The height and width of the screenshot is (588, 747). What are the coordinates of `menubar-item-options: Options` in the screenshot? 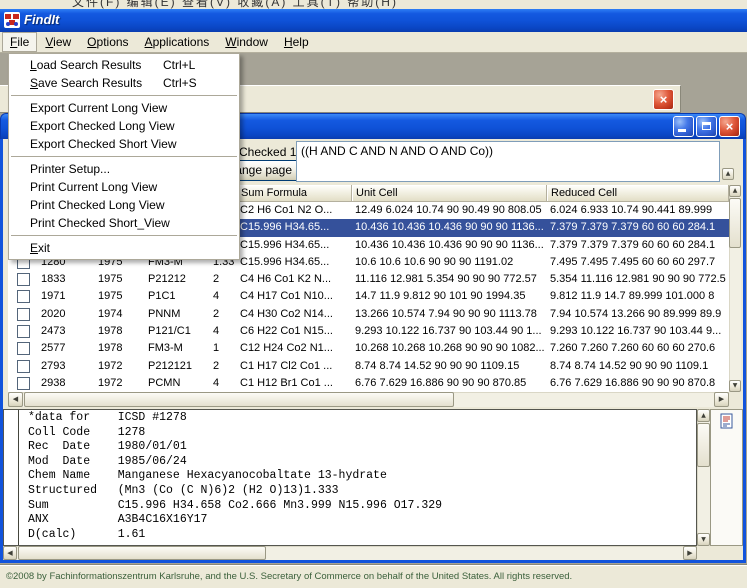 It's located at (107, 42).